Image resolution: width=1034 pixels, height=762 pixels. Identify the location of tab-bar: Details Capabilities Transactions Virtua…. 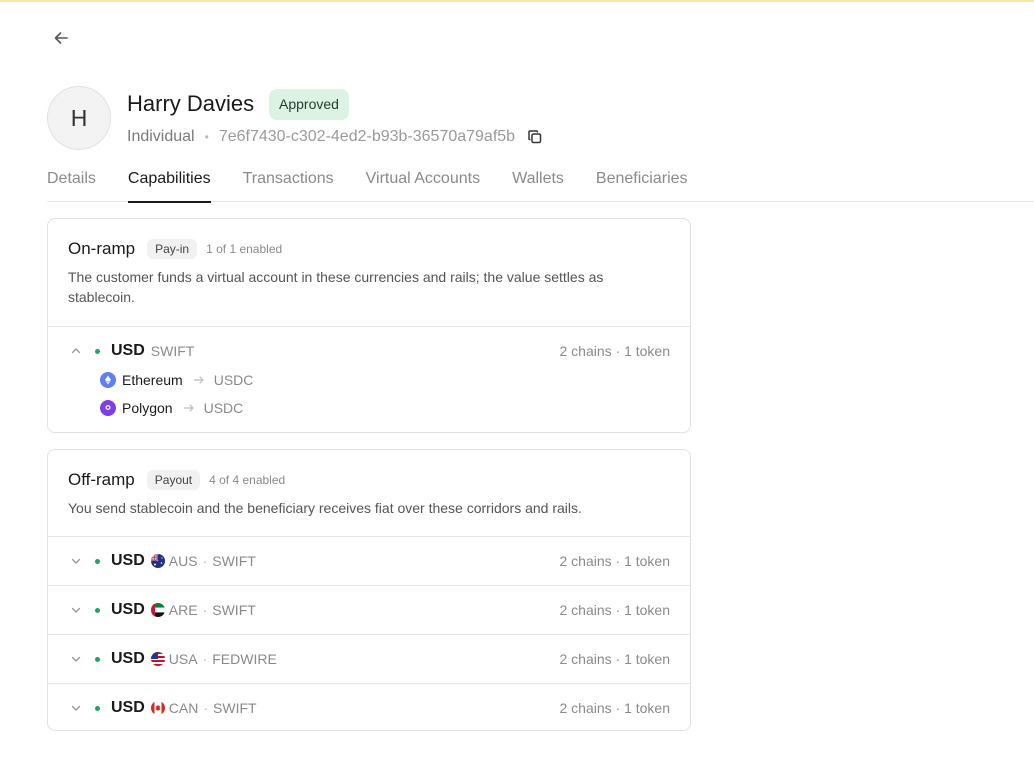
(540, 184).